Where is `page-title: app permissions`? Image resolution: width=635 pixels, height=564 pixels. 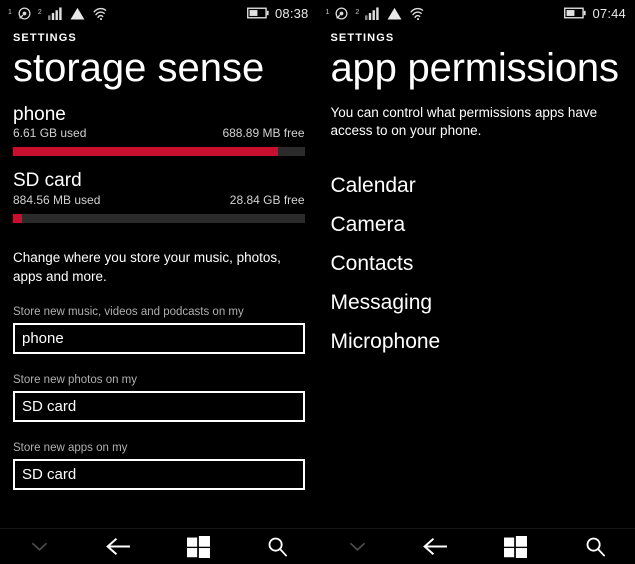
page-title: app permissions is located at coordinates (474, 68).